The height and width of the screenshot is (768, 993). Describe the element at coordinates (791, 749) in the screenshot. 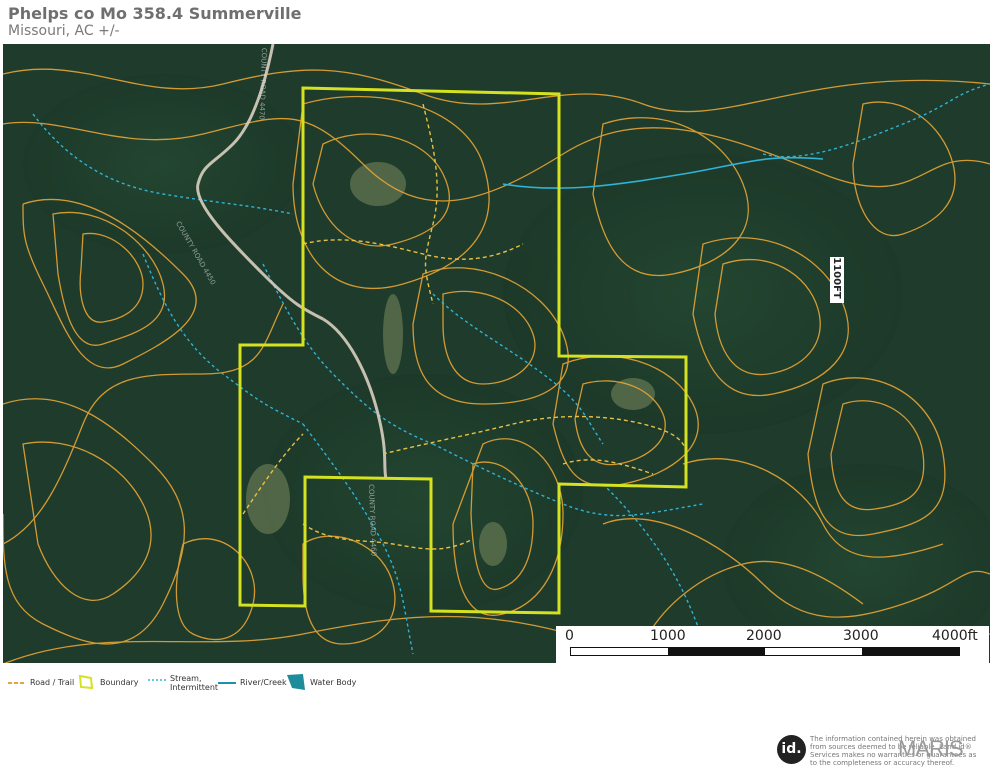

I see `land-id-logo: id.` at that location.